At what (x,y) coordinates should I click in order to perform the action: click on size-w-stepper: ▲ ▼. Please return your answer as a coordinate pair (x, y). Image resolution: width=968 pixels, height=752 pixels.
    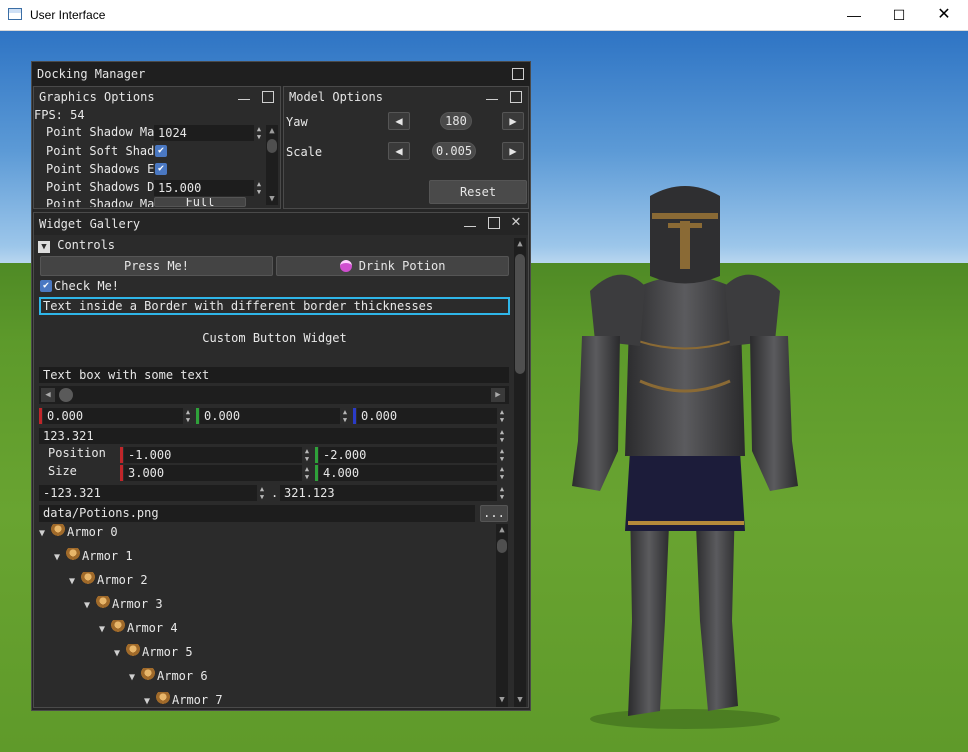
    Looking at the image, I should click on (307, 473).